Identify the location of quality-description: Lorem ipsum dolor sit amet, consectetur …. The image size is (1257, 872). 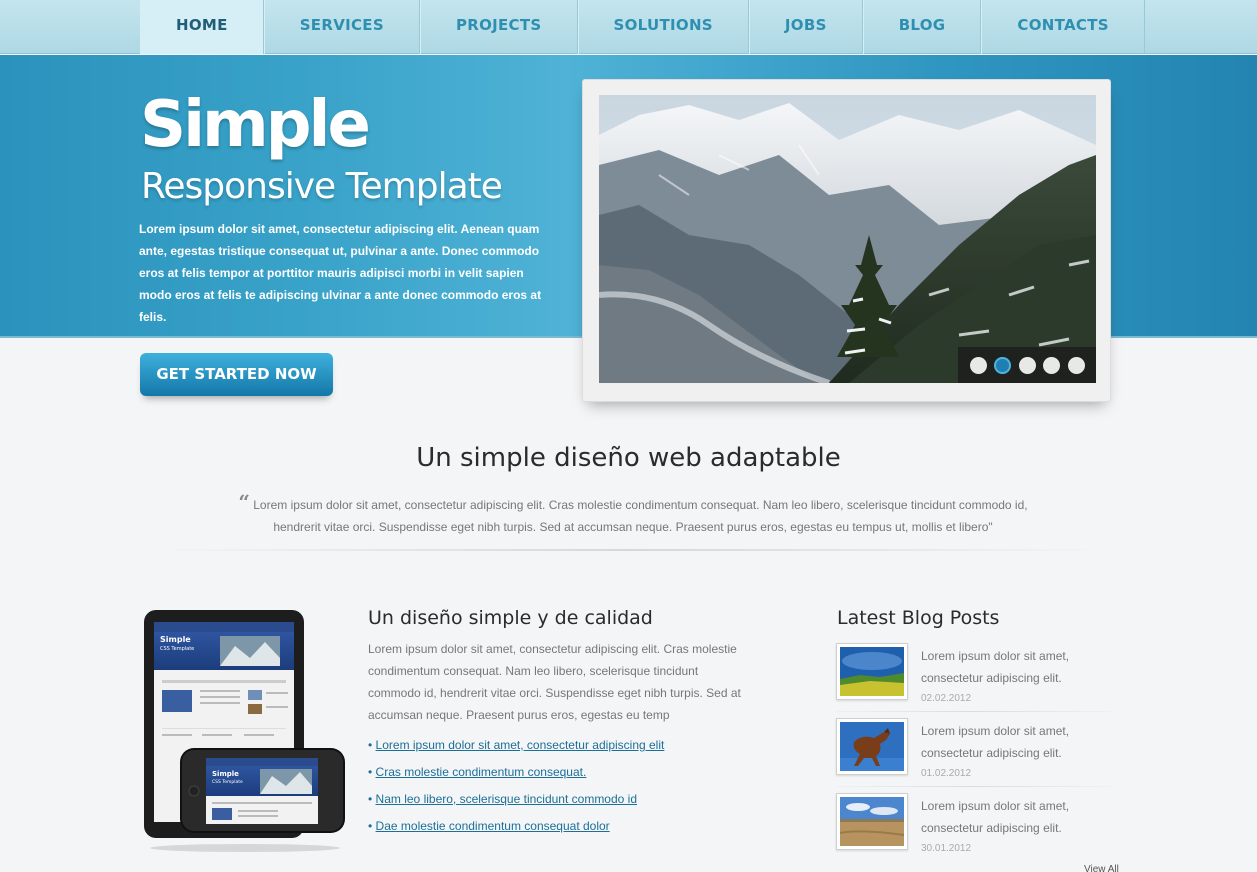
(554, 682).